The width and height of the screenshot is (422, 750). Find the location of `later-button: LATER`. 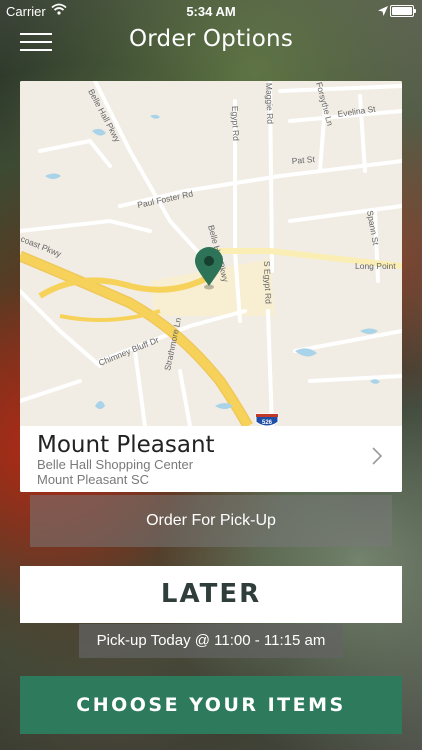

later-button: LATER is located at coordinates (211, 594).